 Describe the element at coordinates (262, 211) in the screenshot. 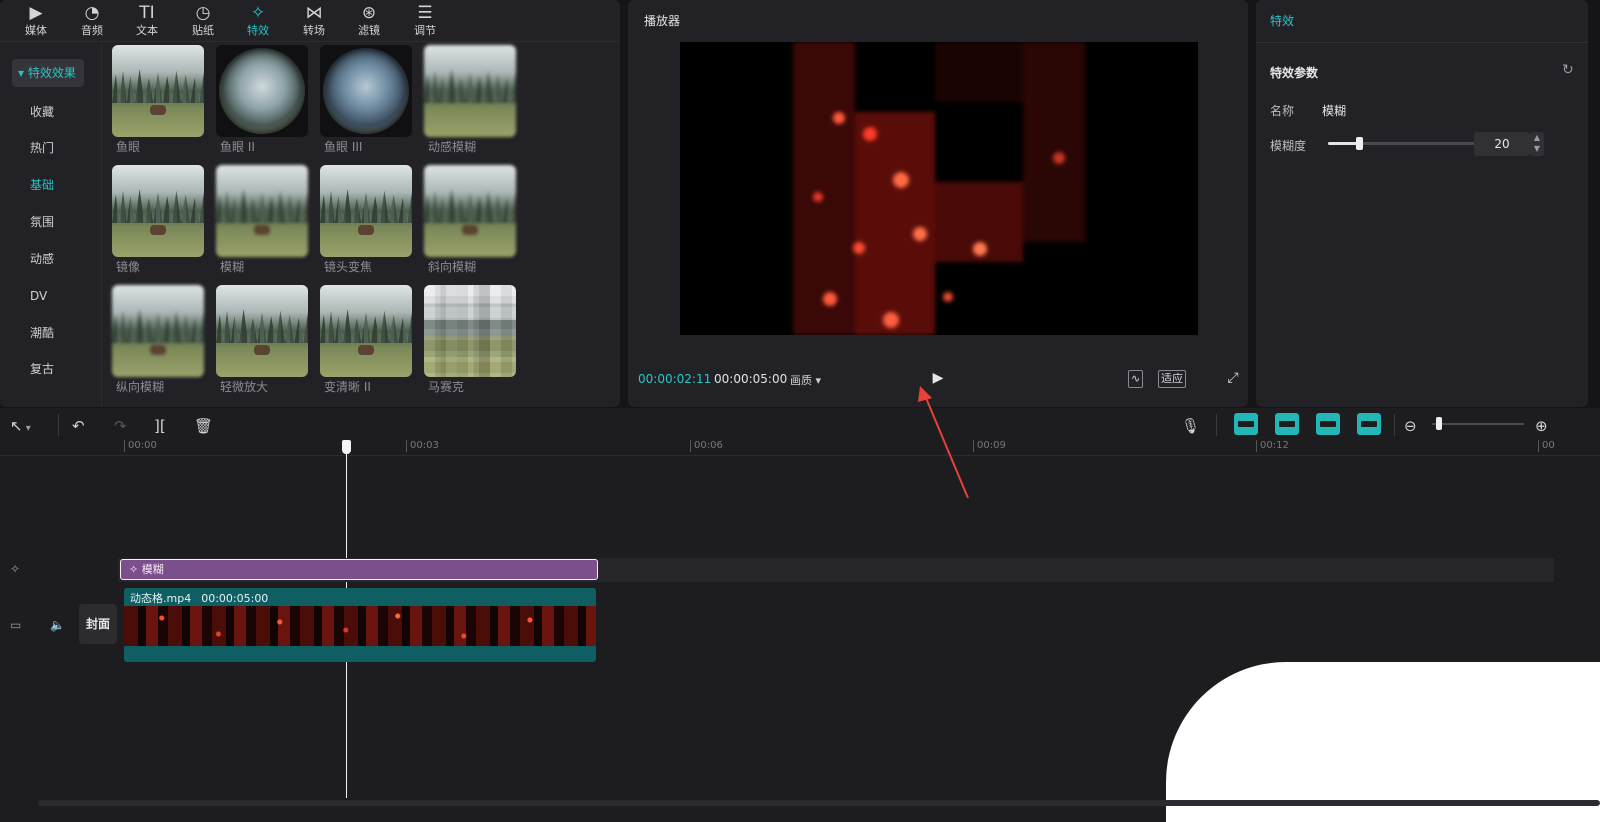

I see `effect-thumb-blur` at that location.